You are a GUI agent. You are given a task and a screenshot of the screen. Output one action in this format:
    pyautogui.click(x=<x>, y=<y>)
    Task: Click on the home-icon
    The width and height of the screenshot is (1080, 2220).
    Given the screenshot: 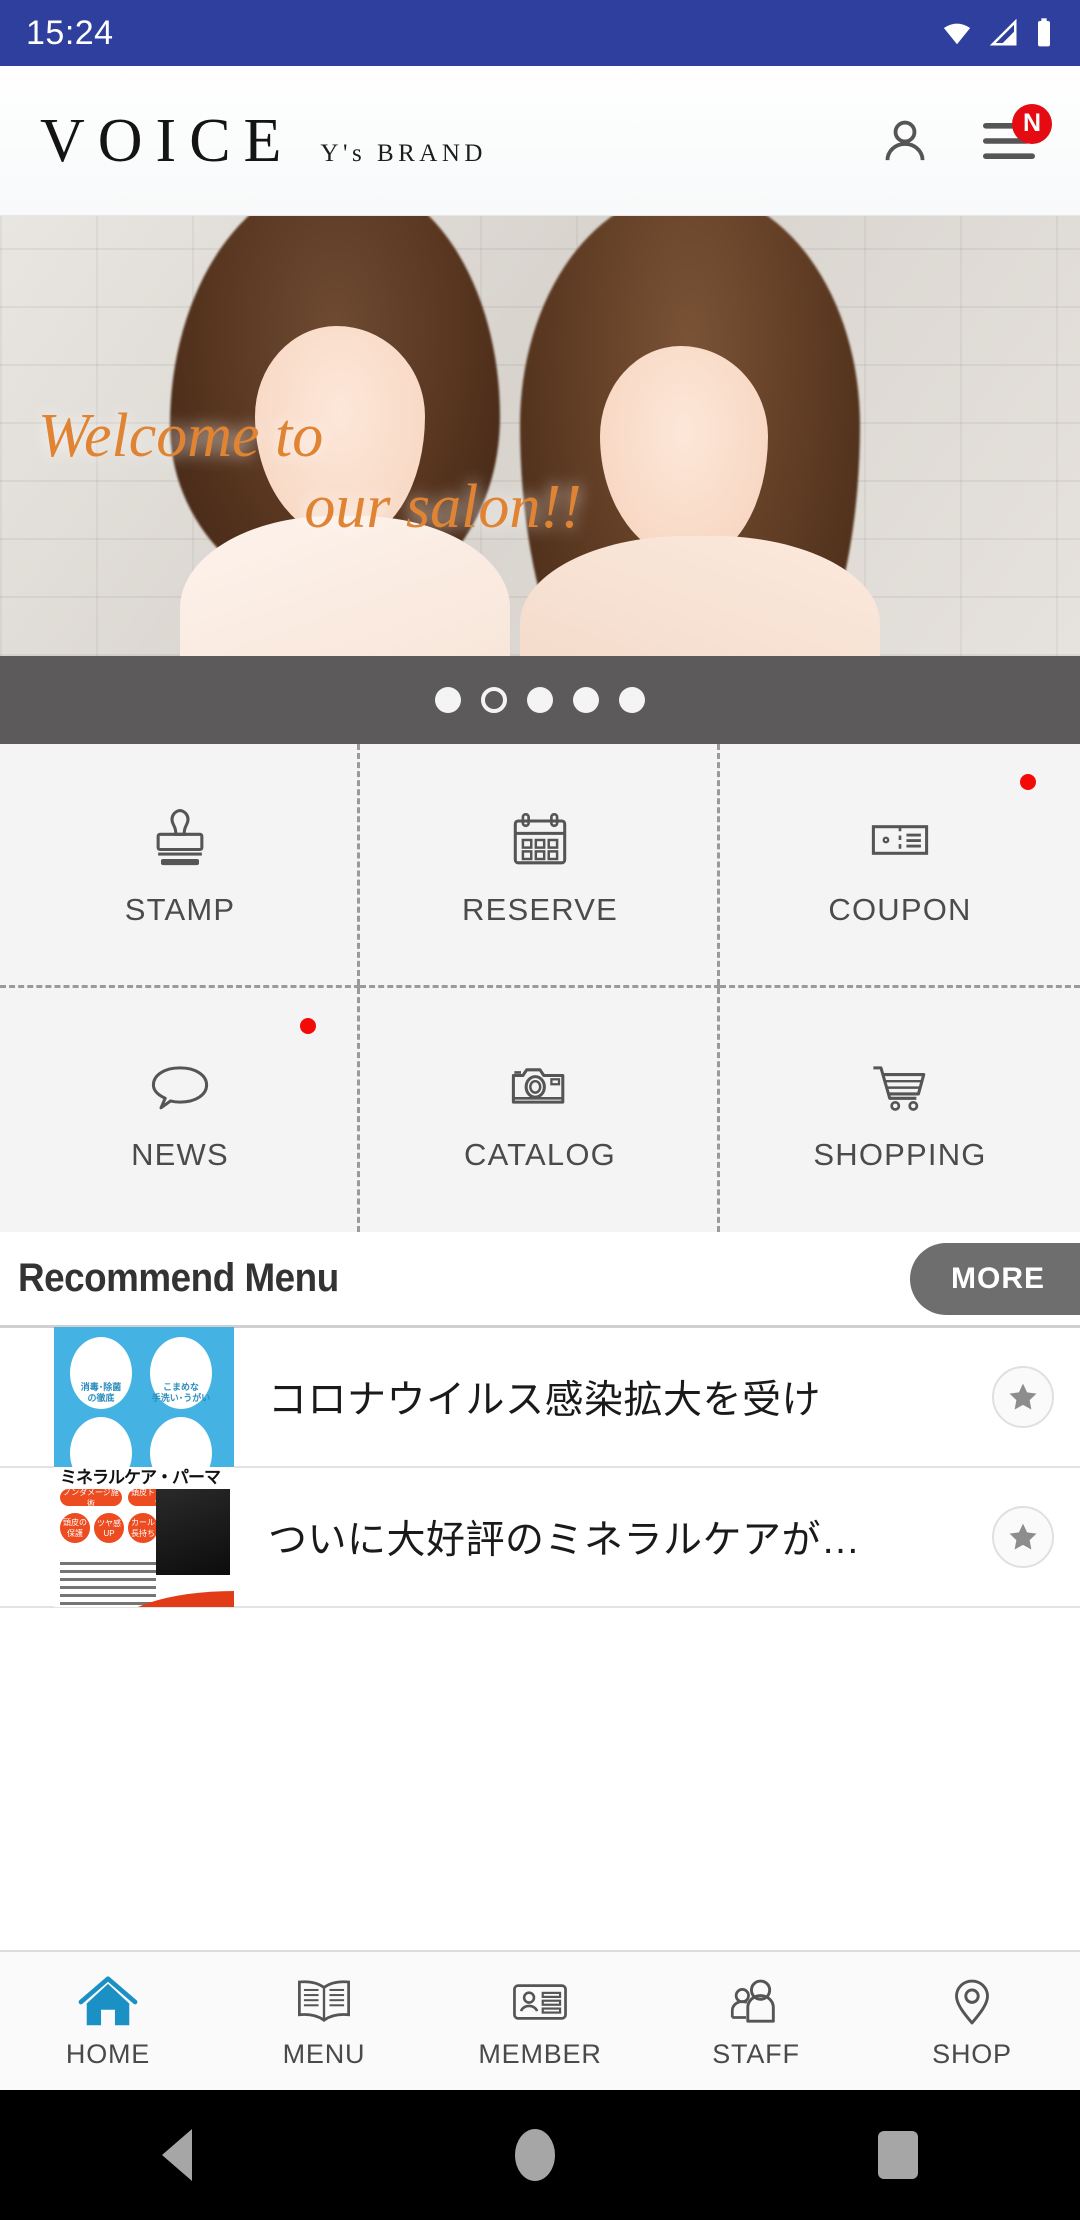 What is the action you would take?
    pyautogui.click(x=108, y=2000)
    